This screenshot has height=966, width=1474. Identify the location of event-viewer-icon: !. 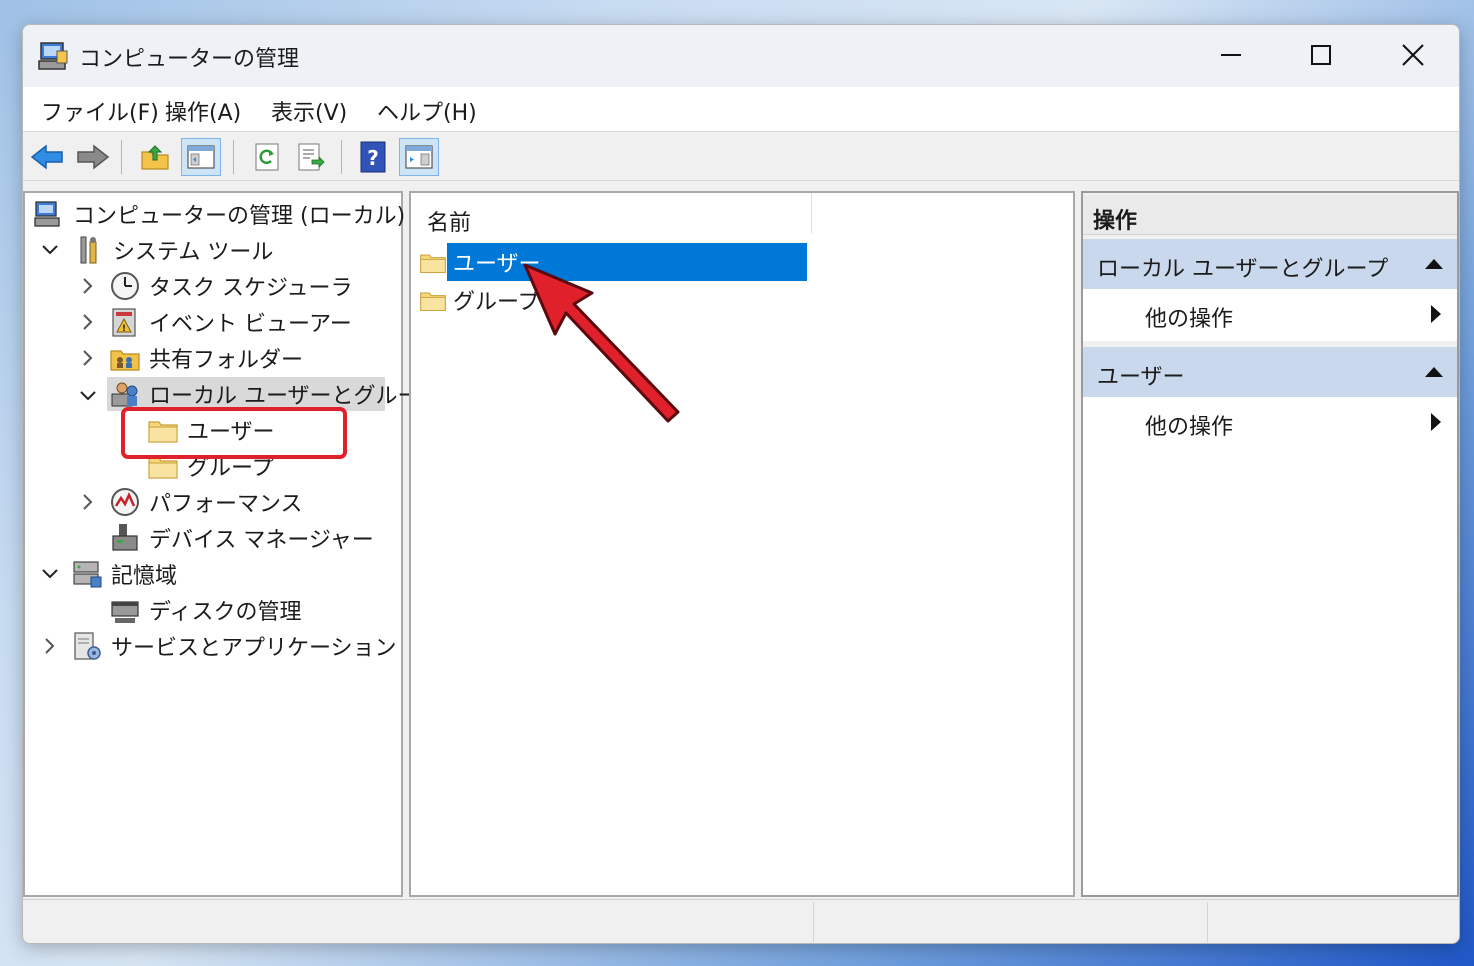
(124, 322).